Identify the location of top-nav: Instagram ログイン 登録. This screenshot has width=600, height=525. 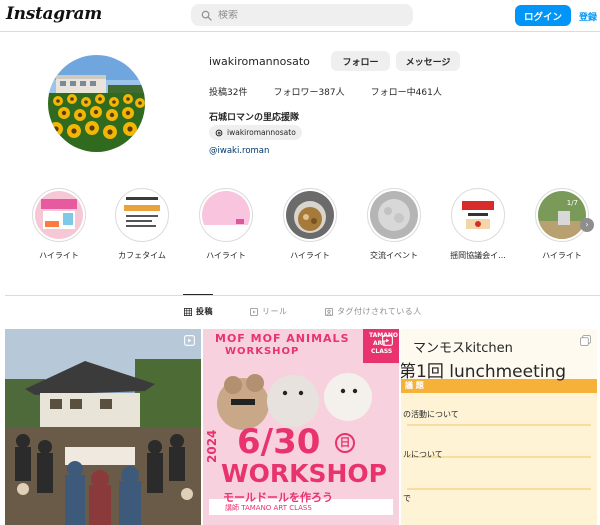
(300, 16).